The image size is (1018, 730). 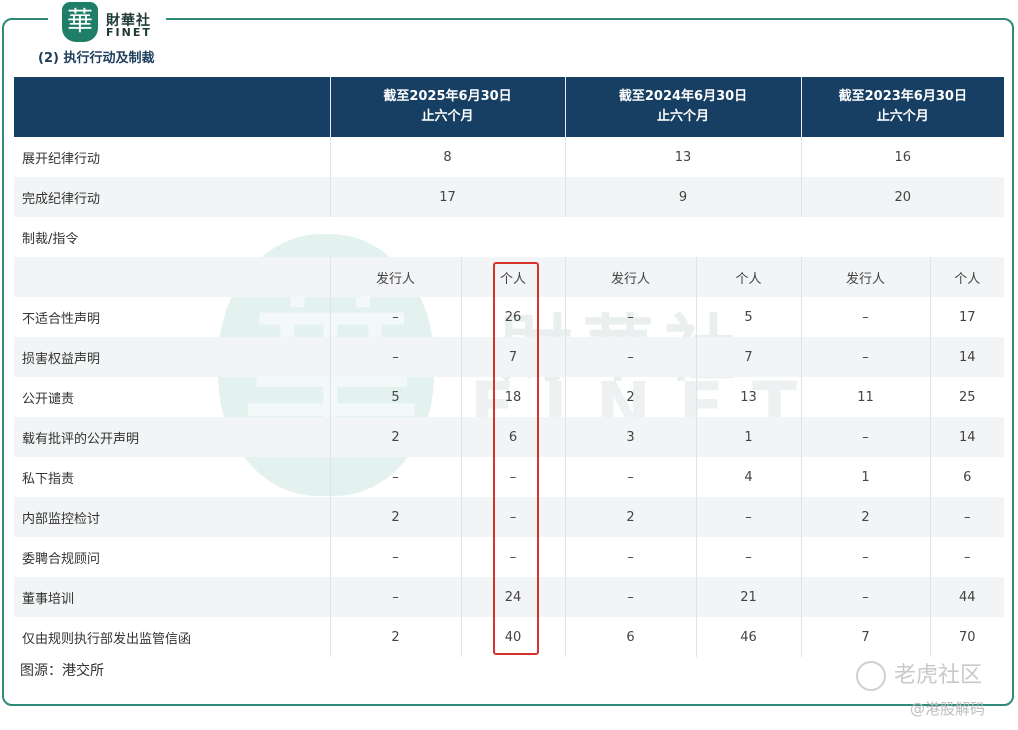 What do you see at coordinates (107, 639) in the screenshot?
I see `row-label: 仅由规则执行部发出监管信函` at bounding box center [107, 639].